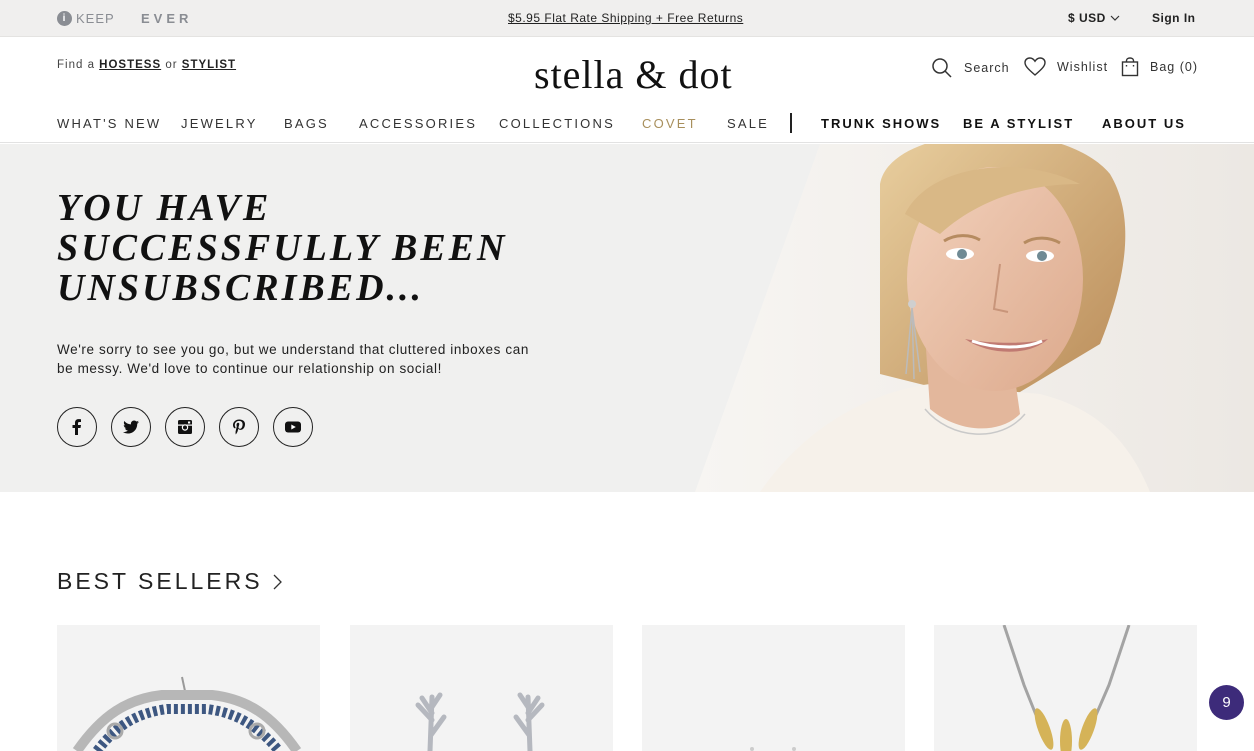 The image size is (1254, 751). What do you see at coordinates (881, 123) in the screenshot?
I see `nav-trunk-shows: TRUNK SHOWS` at bounding box center [881, 123].